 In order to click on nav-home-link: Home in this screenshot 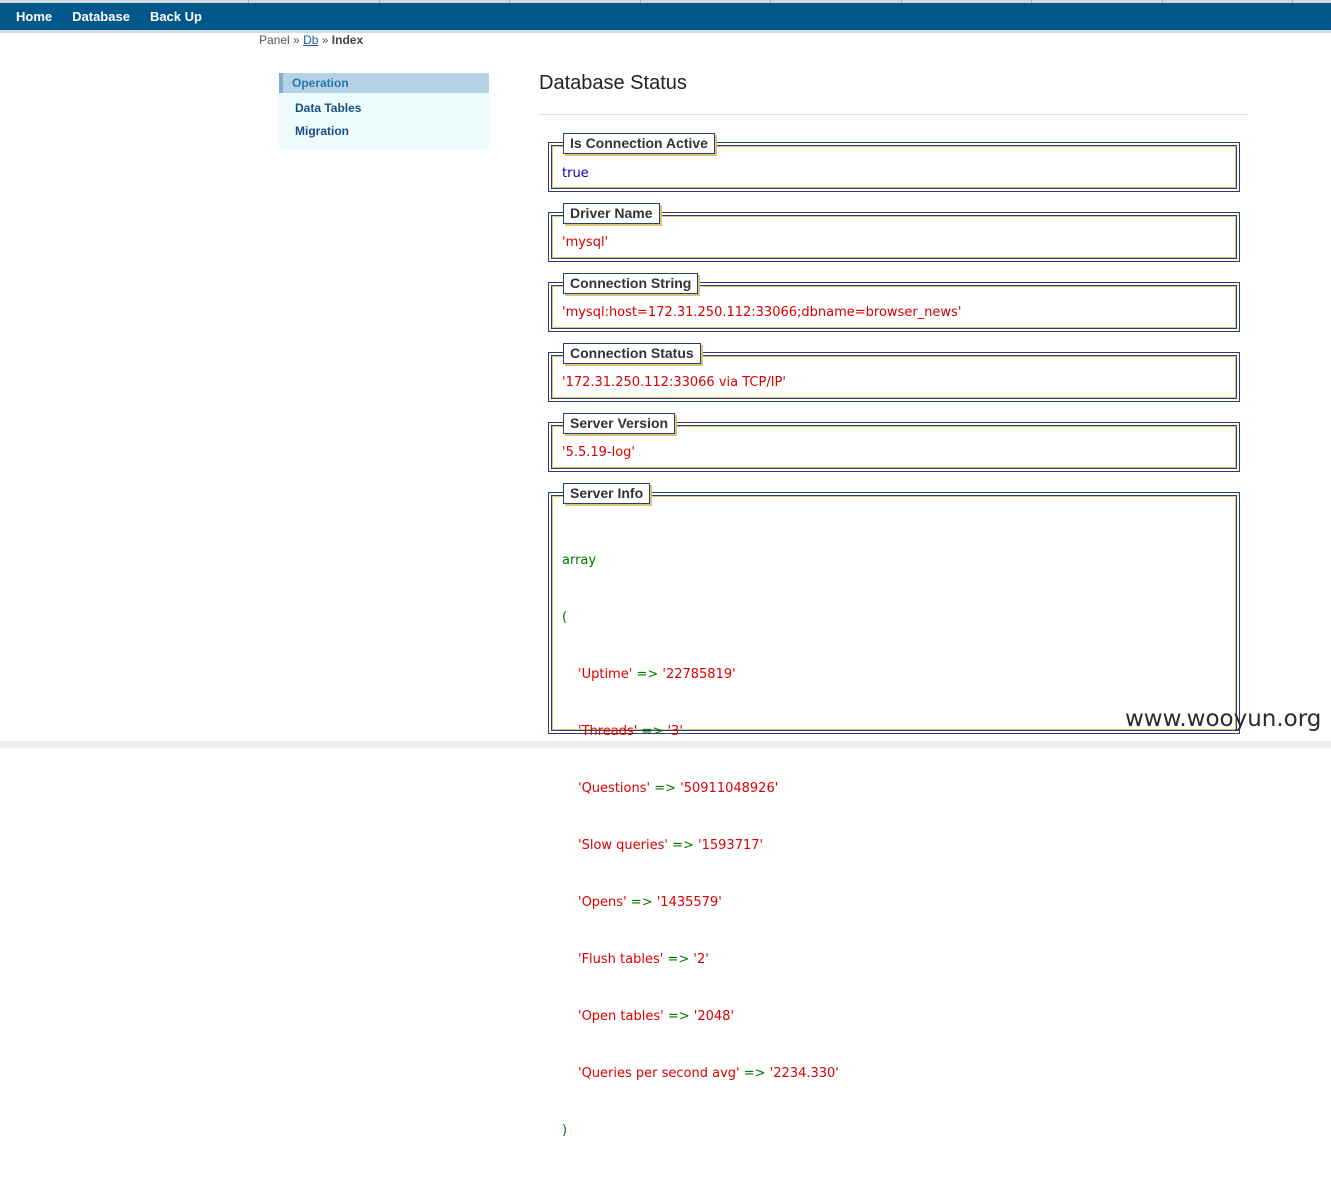, I will do `click(31, 16)`.